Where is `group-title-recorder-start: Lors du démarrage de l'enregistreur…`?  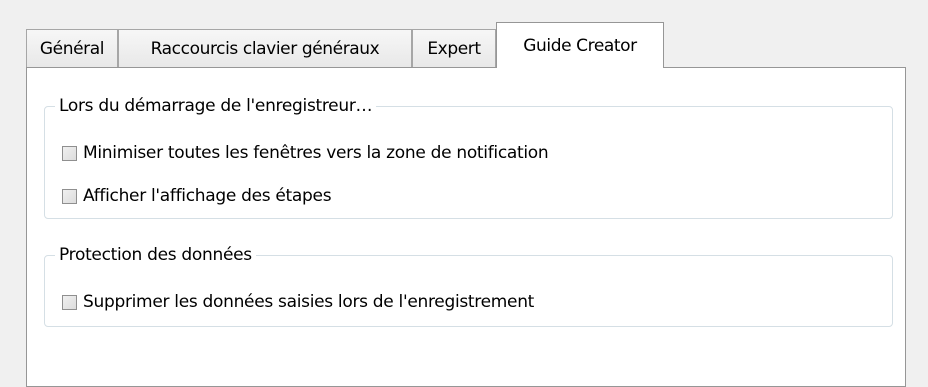 group-title-recorder-start: Lors du démarrage de l'enregistreur… is located at coordinates (216, 106).